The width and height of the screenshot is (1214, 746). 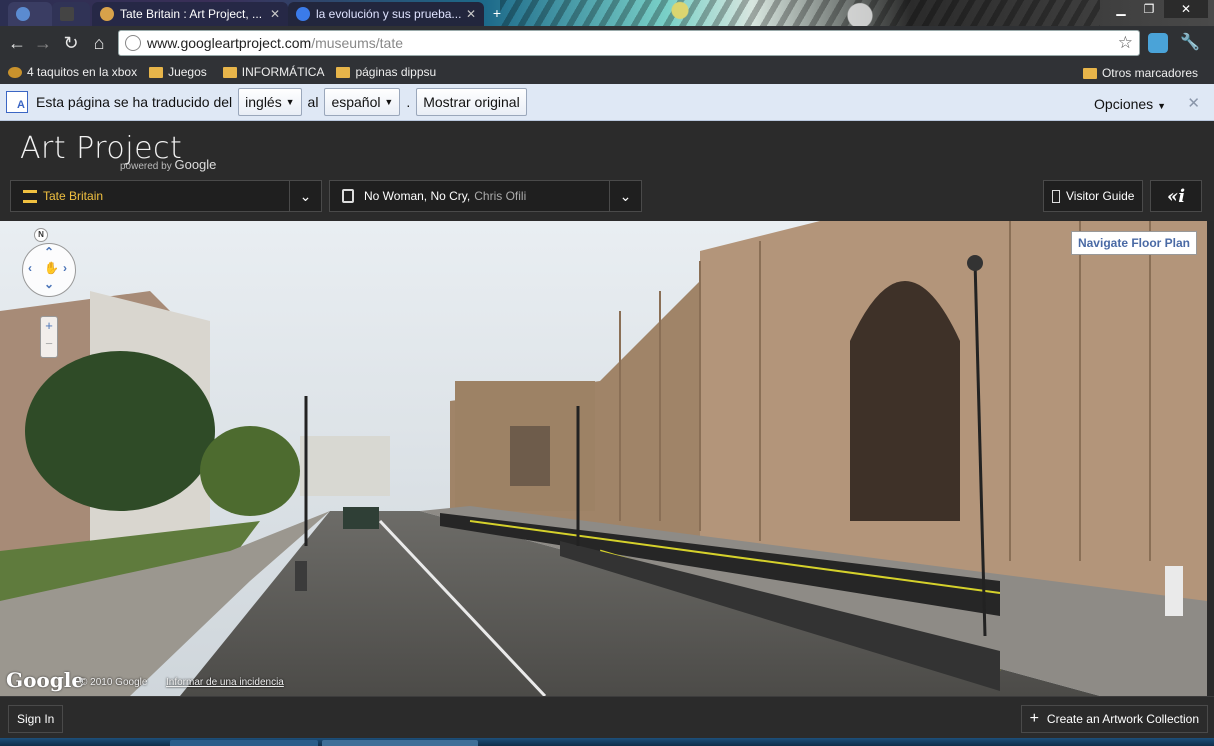 I want to click on window-controls: ▁ ❐ ✕, so click(x=1158, y=9).